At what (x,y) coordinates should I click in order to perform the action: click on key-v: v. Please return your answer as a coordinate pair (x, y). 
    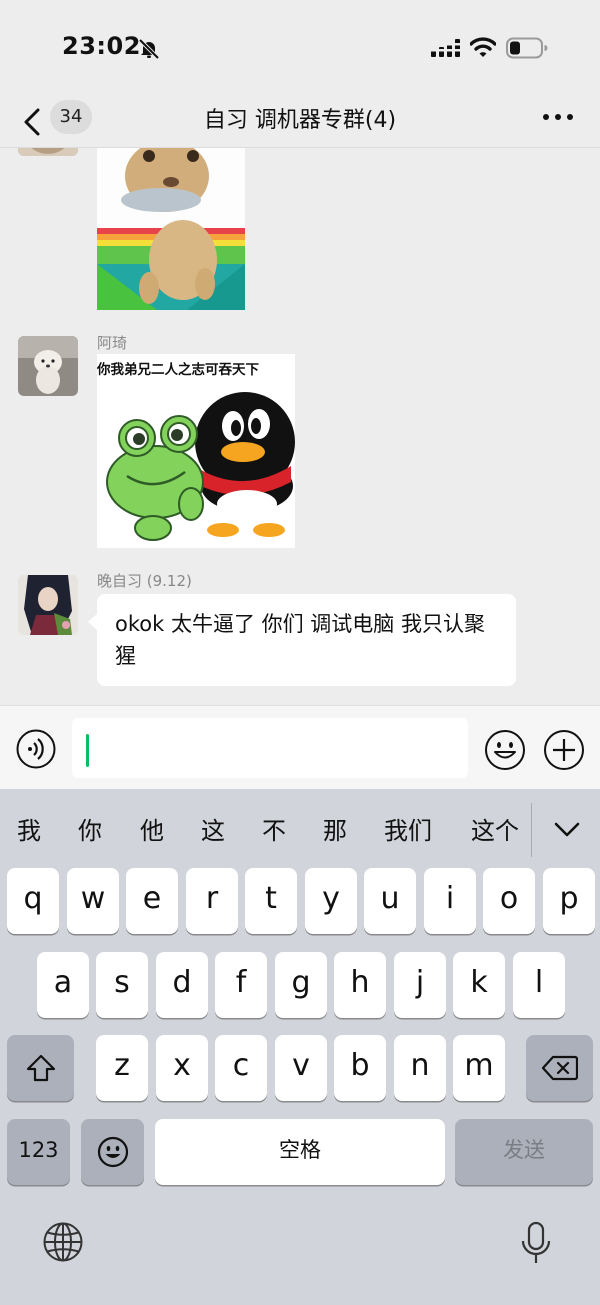
    Looking at the image, I should click on (301, 1068).